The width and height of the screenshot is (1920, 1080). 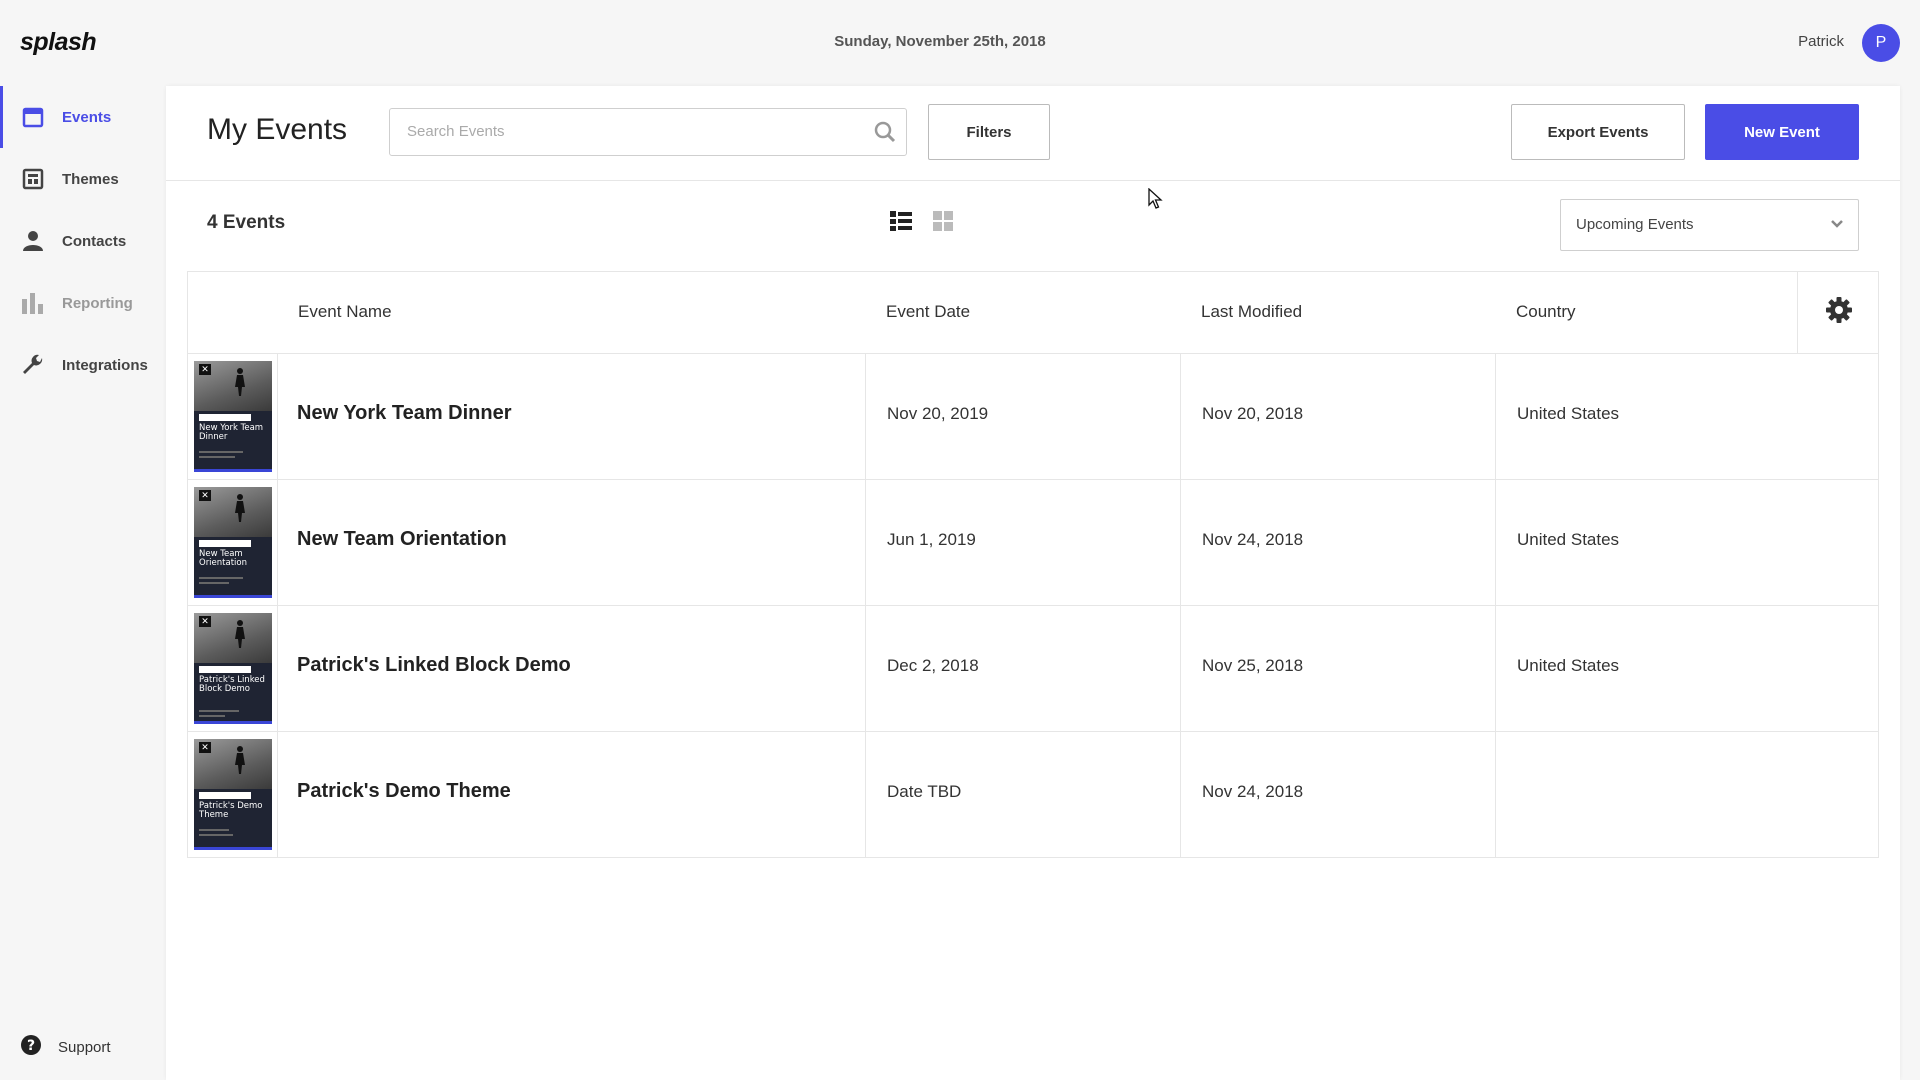 What do you see at coordinates (1338, 416) in the screenshot?
I see `last-modified-cell: Nov 20, 2018` at bounding box center [1338, 416].